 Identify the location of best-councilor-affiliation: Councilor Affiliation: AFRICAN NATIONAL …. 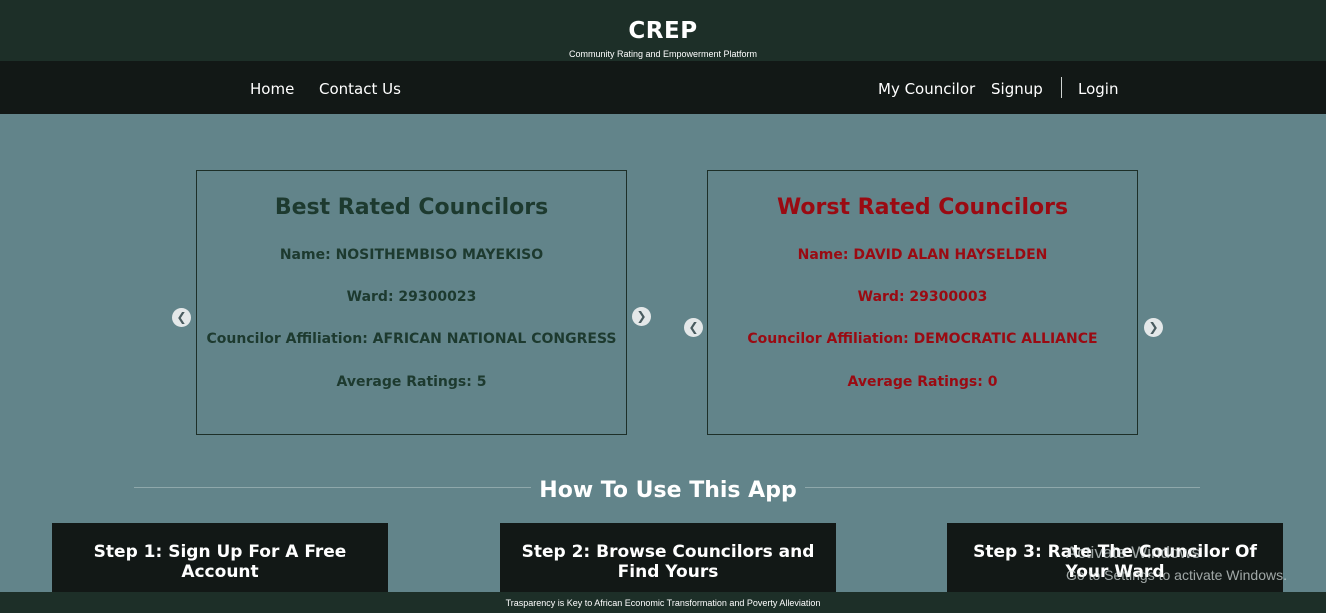
(411, 339).